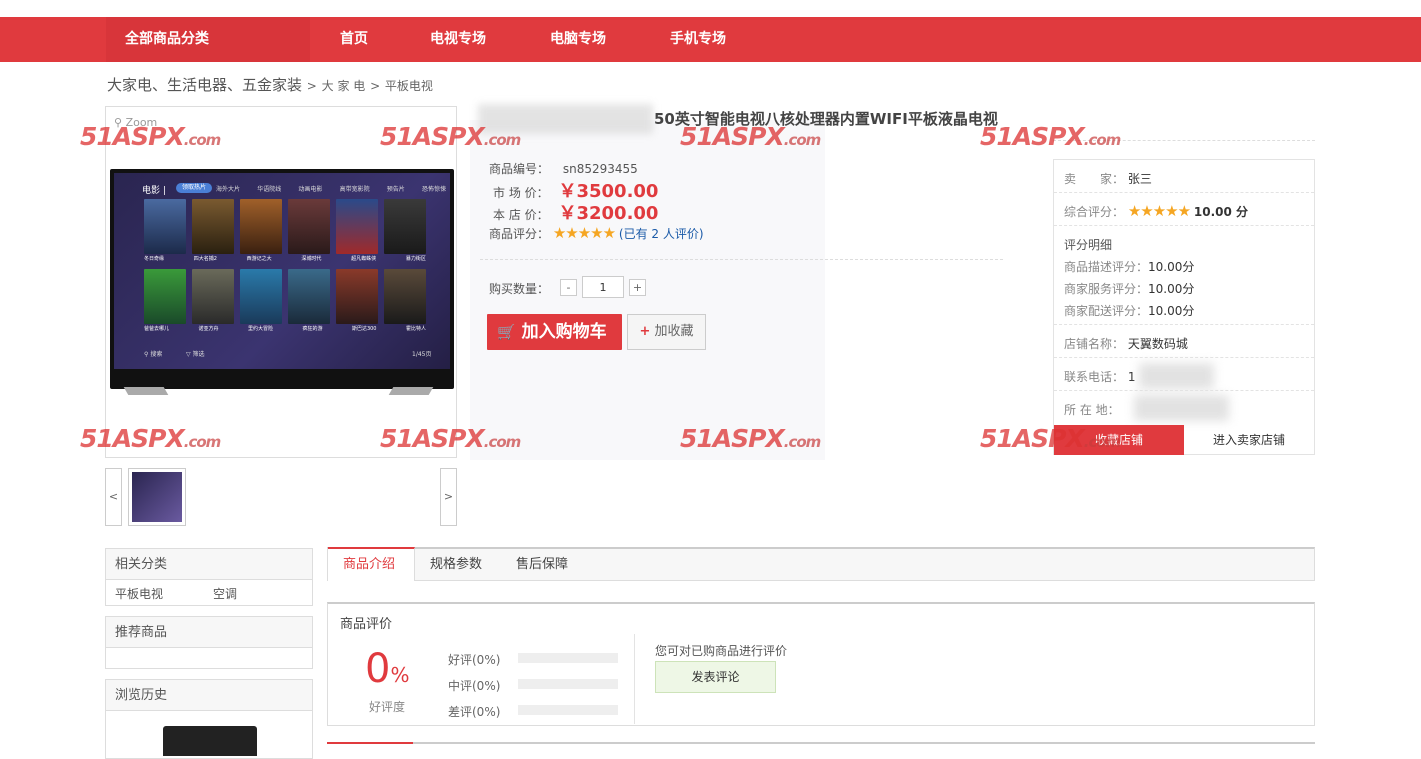 The width and height of the screenshot is (1421, 759). What do you see at coordinates (634, 679) in the screenshot?
I see `reviews-divider` at bounding box center [634, 679].